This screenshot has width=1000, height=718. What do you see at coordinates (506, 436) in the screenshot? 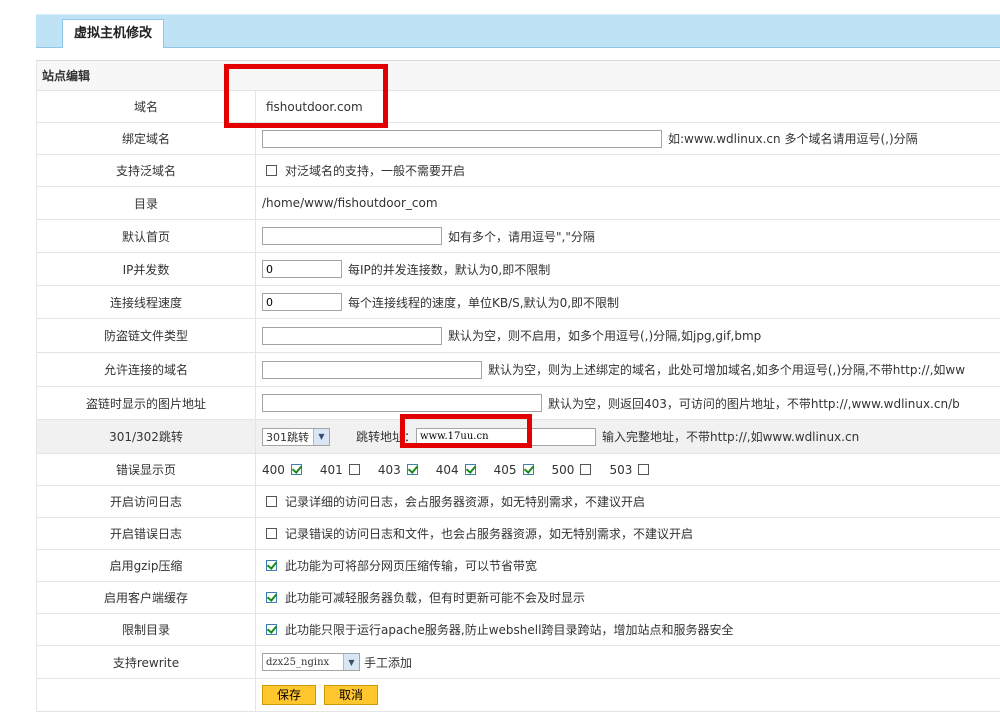
I see `redirect-addr-input` at bounding box center [506, 436].